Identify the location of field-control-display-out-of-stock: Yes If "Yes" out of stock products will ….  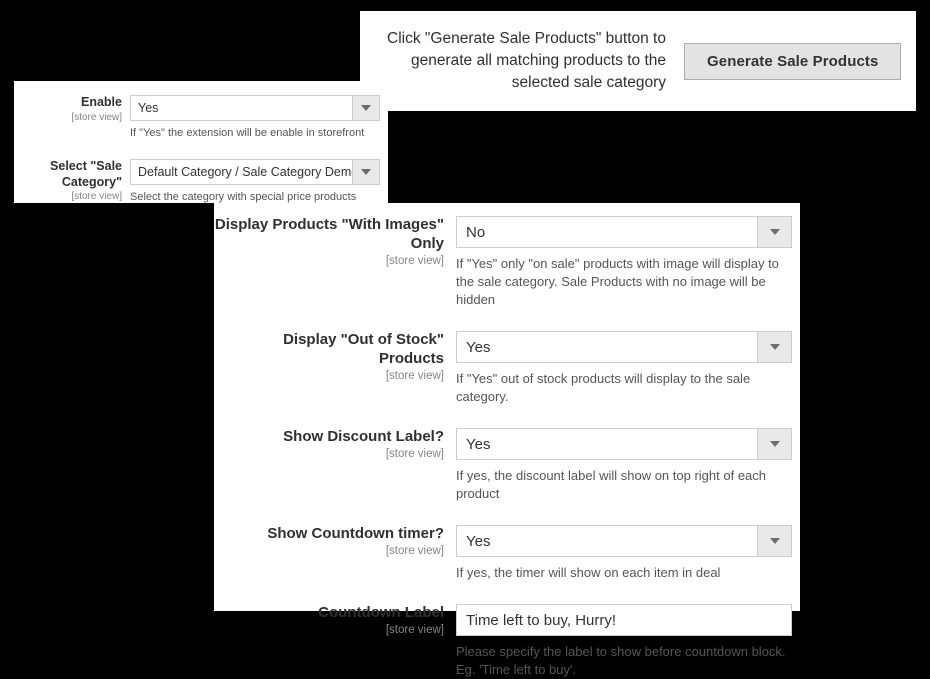
(624, 368).